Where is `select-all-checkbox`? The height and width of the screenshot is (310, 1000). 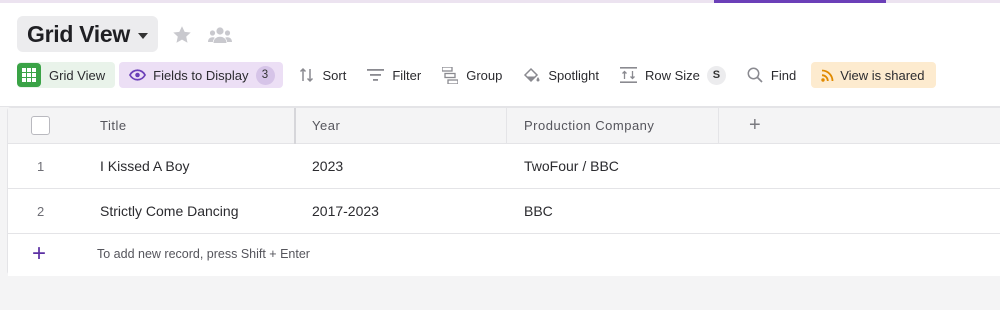 select-all-checkbox is located at coordinates (40, 125).